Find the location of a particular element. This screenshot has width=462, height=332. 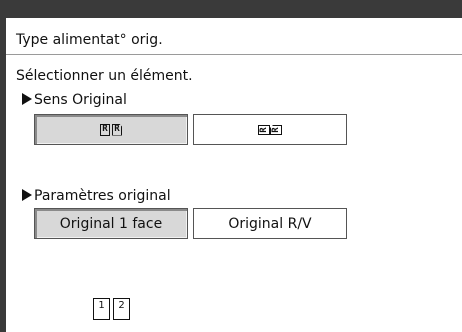

one-sided-original-button: Original 1 face is located at coordinates (111, 223).